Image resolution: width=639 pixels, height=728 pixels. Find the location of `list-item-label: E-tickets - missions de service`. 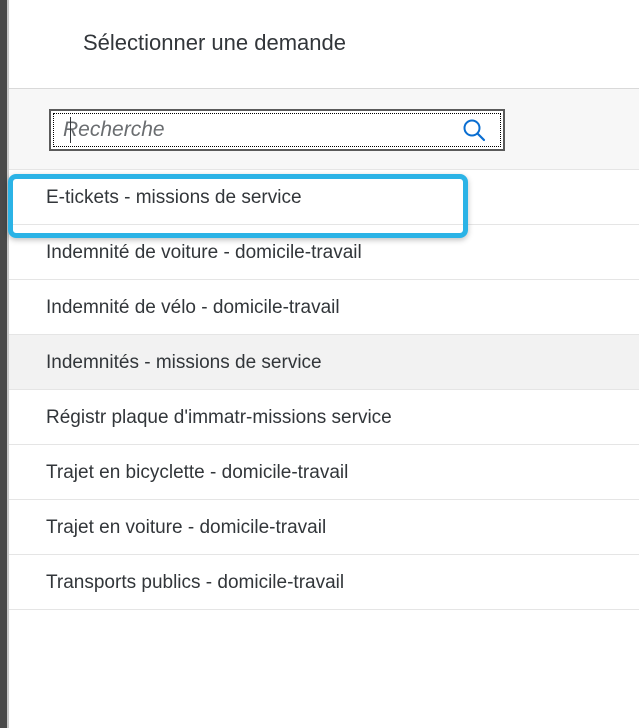

list-item-label: E-tickets - missions de service is located at coordinates (174, 197).